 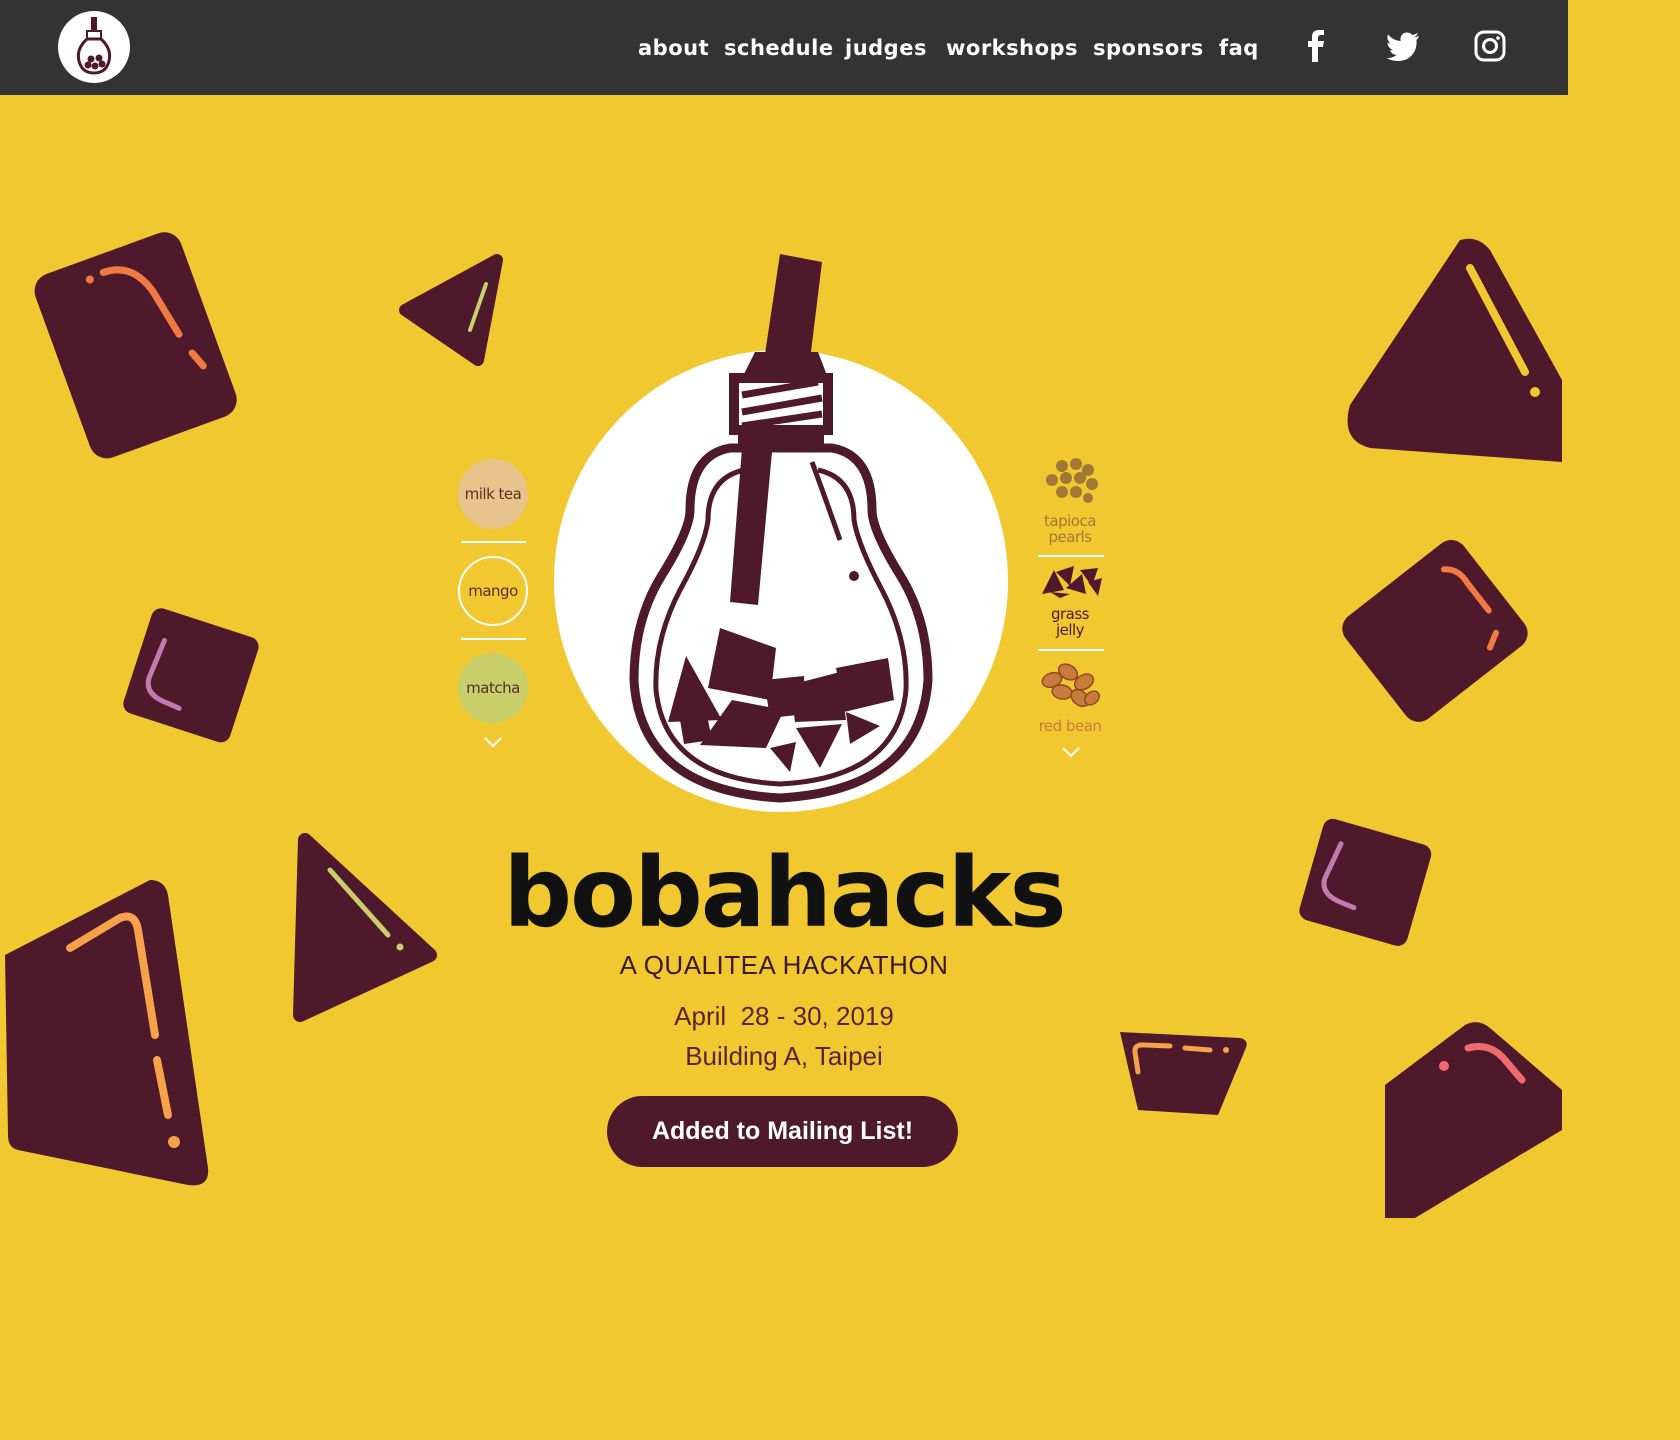 What do you see at coordinates (784, 893) in the screenshot?
I see `hero-title: bobahacks` at bounding box center [784, 893].